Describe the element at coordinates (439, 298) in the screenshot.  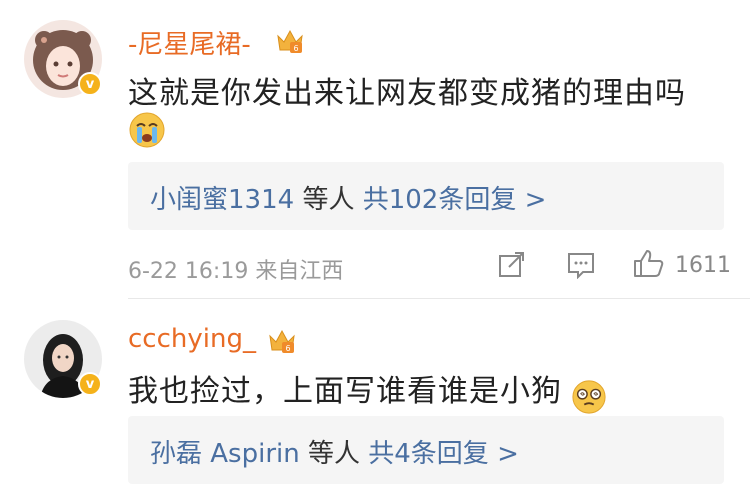
I see `divider` at that location.